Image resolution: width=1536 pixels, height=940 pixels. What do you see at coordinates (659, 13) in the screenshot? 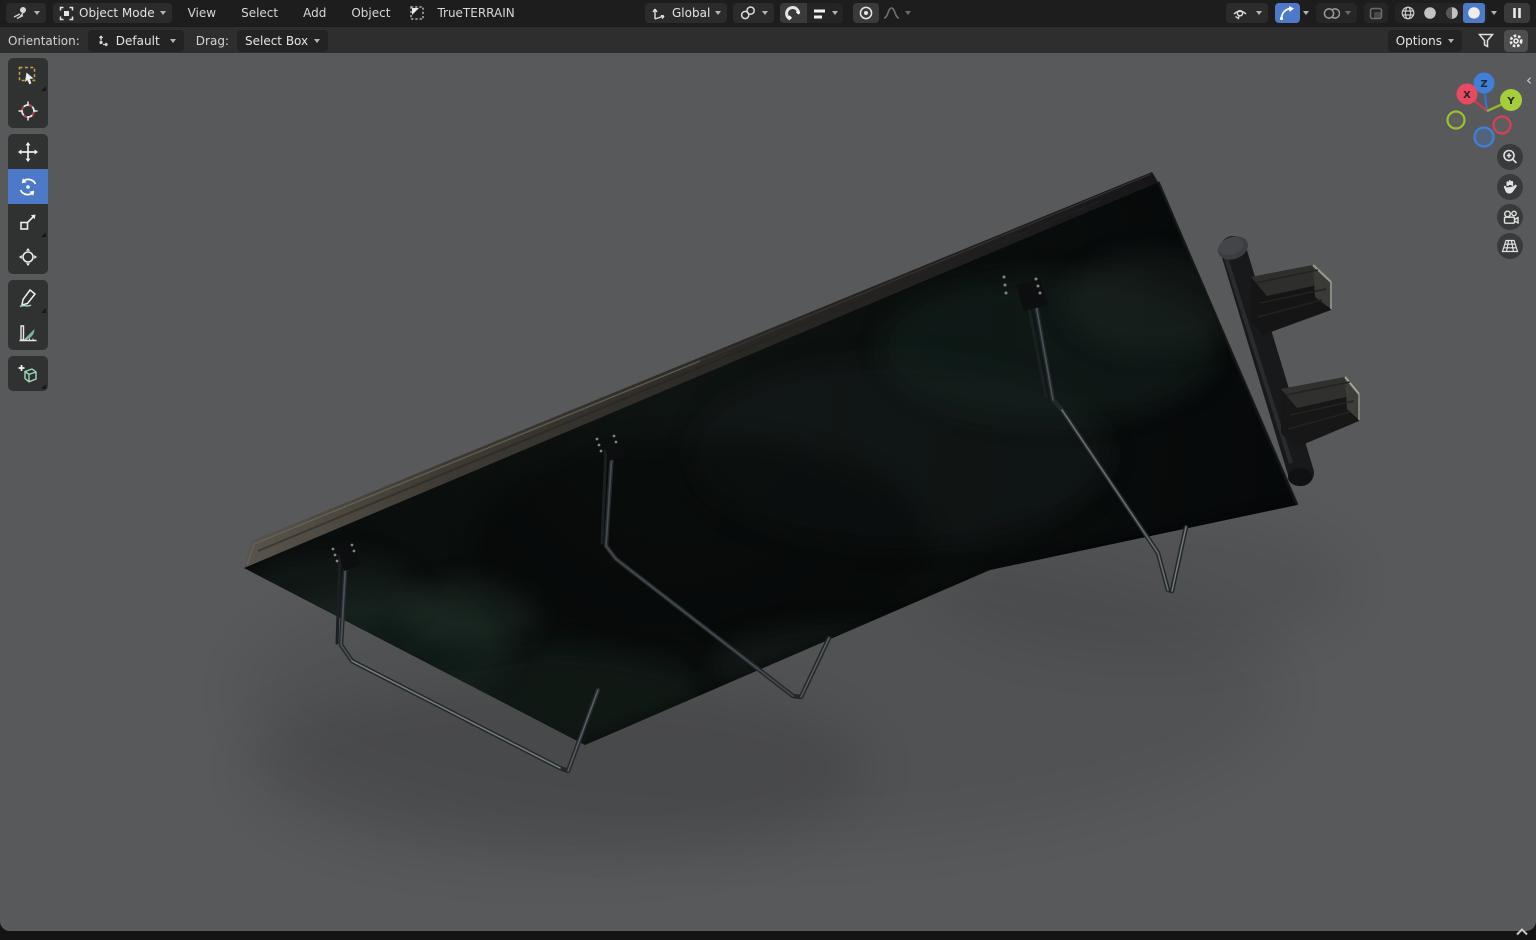
I see `orientation-global-icon` at bounding box center [659, 13].